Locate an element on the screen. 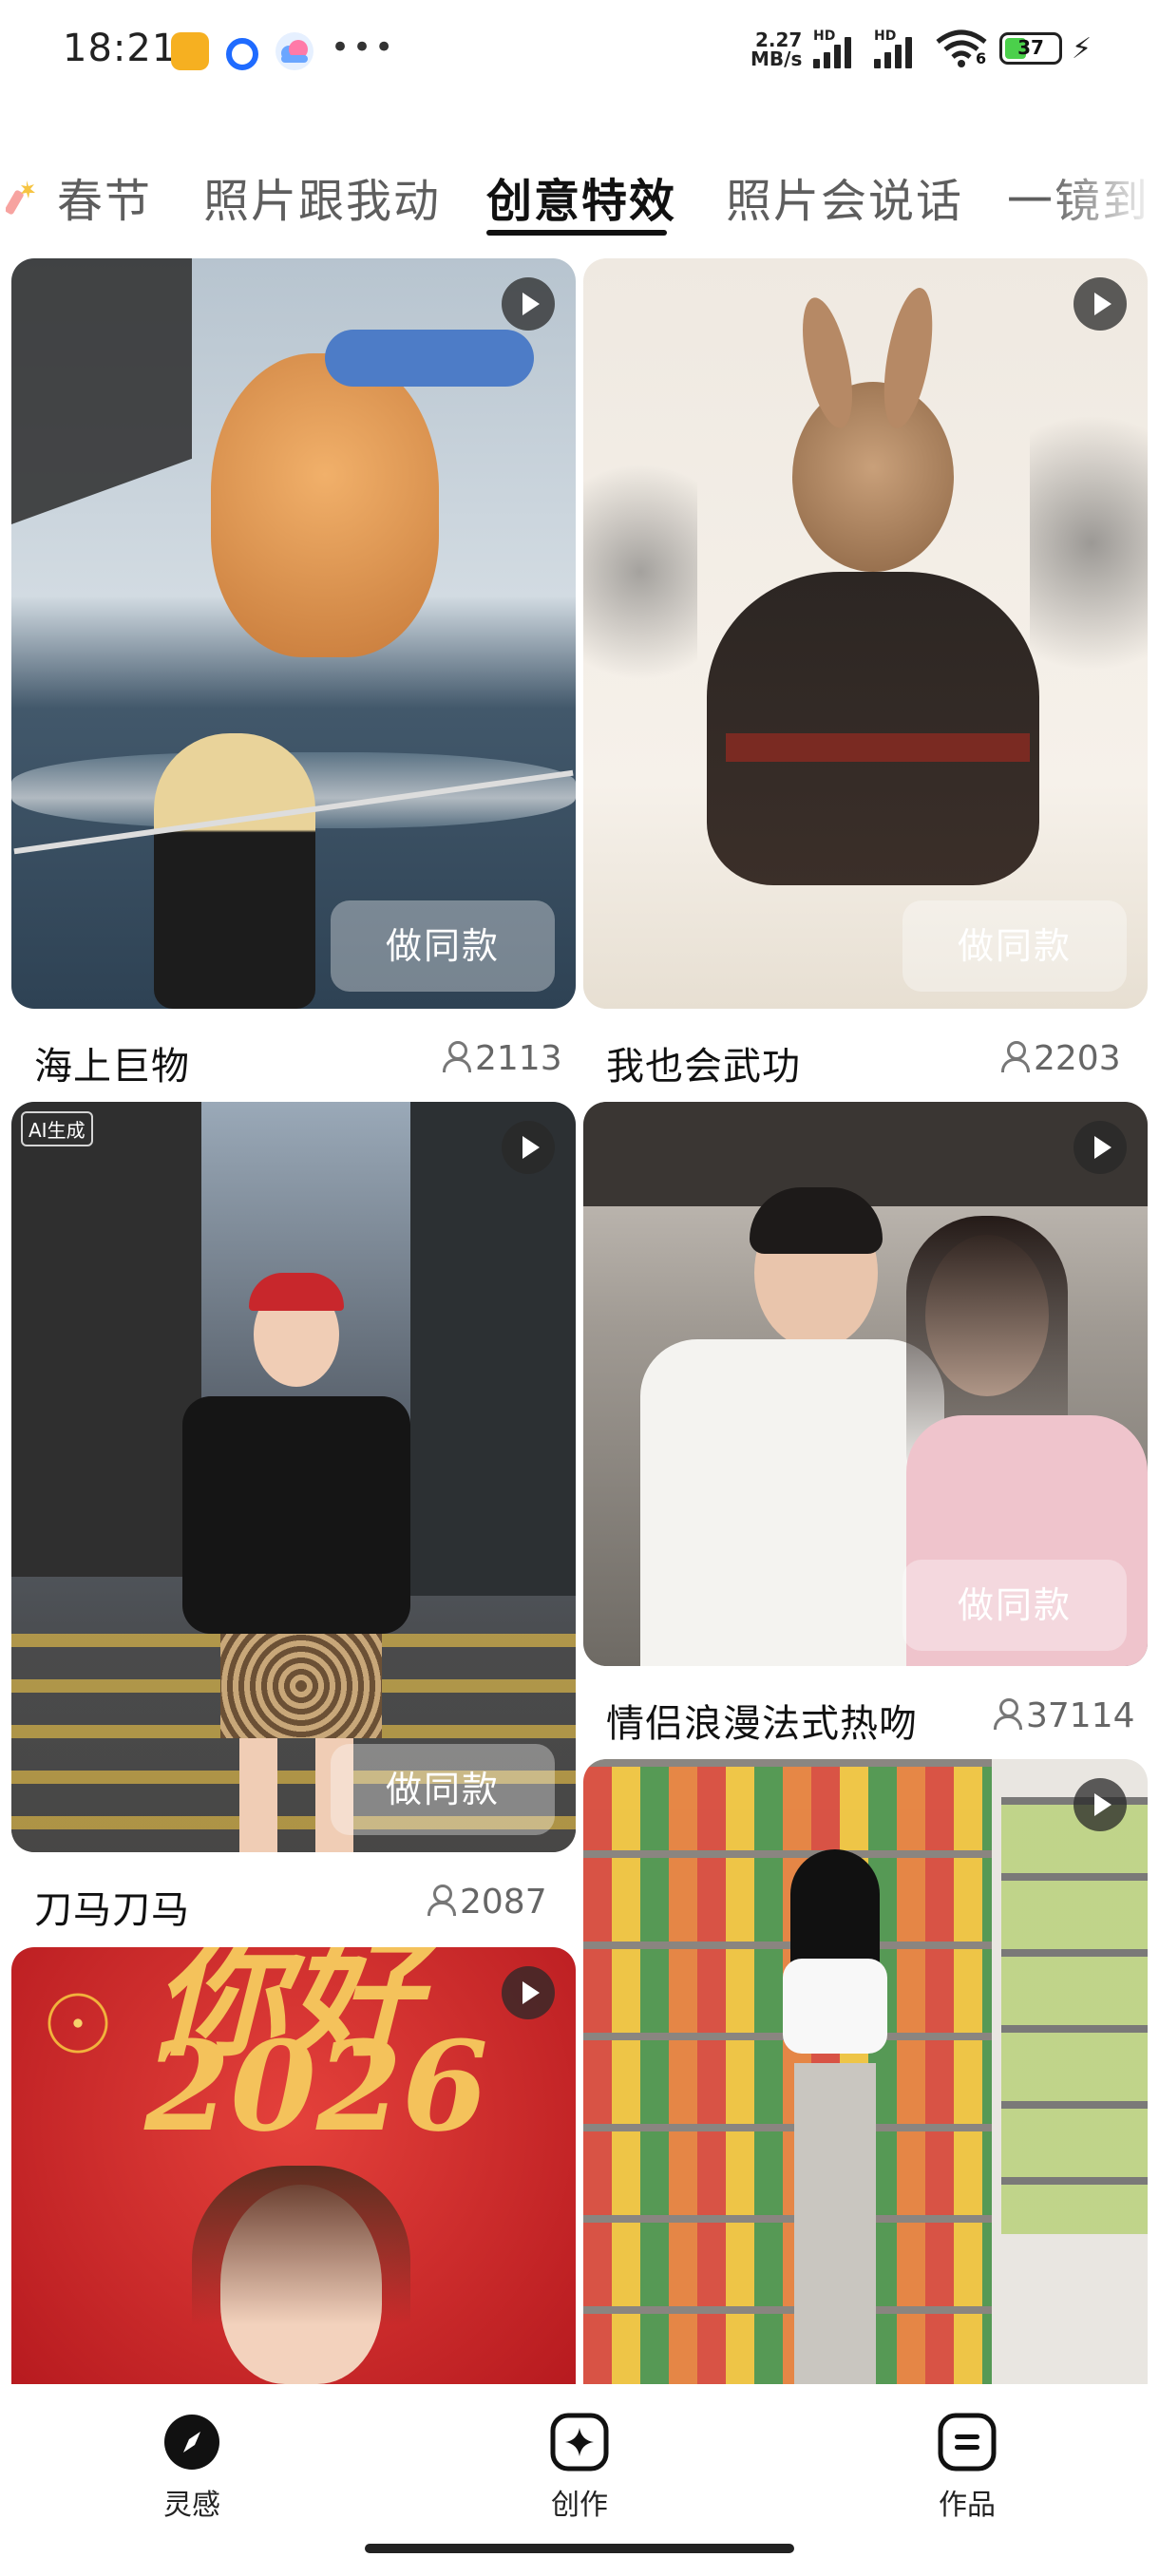 The height and width of the screenshot is (2576, 1159). effect-card-daoma: AI生成 做同款 is located at coordinates (293, 1477).